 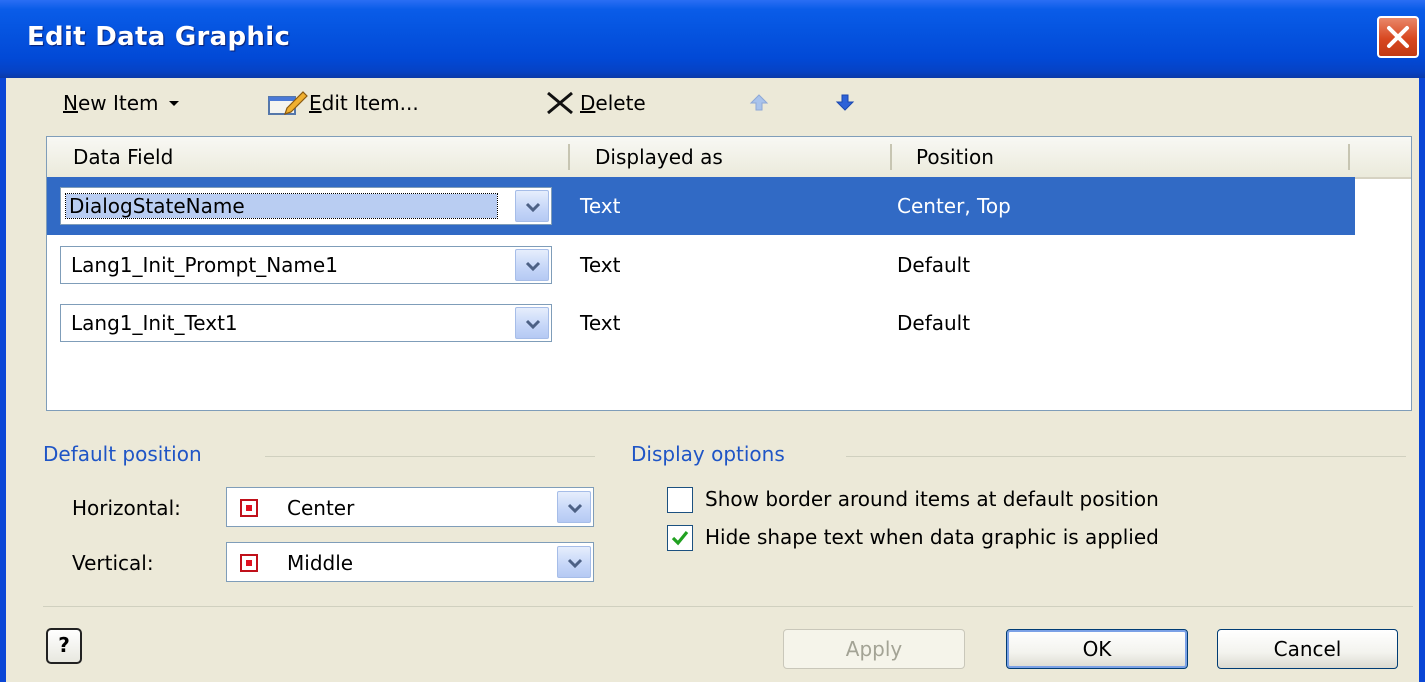 What do you see at coordinates (1307, 649) in the screenshot?
I see `cancel-button: Cancel` at bounding box center [1307, 649].